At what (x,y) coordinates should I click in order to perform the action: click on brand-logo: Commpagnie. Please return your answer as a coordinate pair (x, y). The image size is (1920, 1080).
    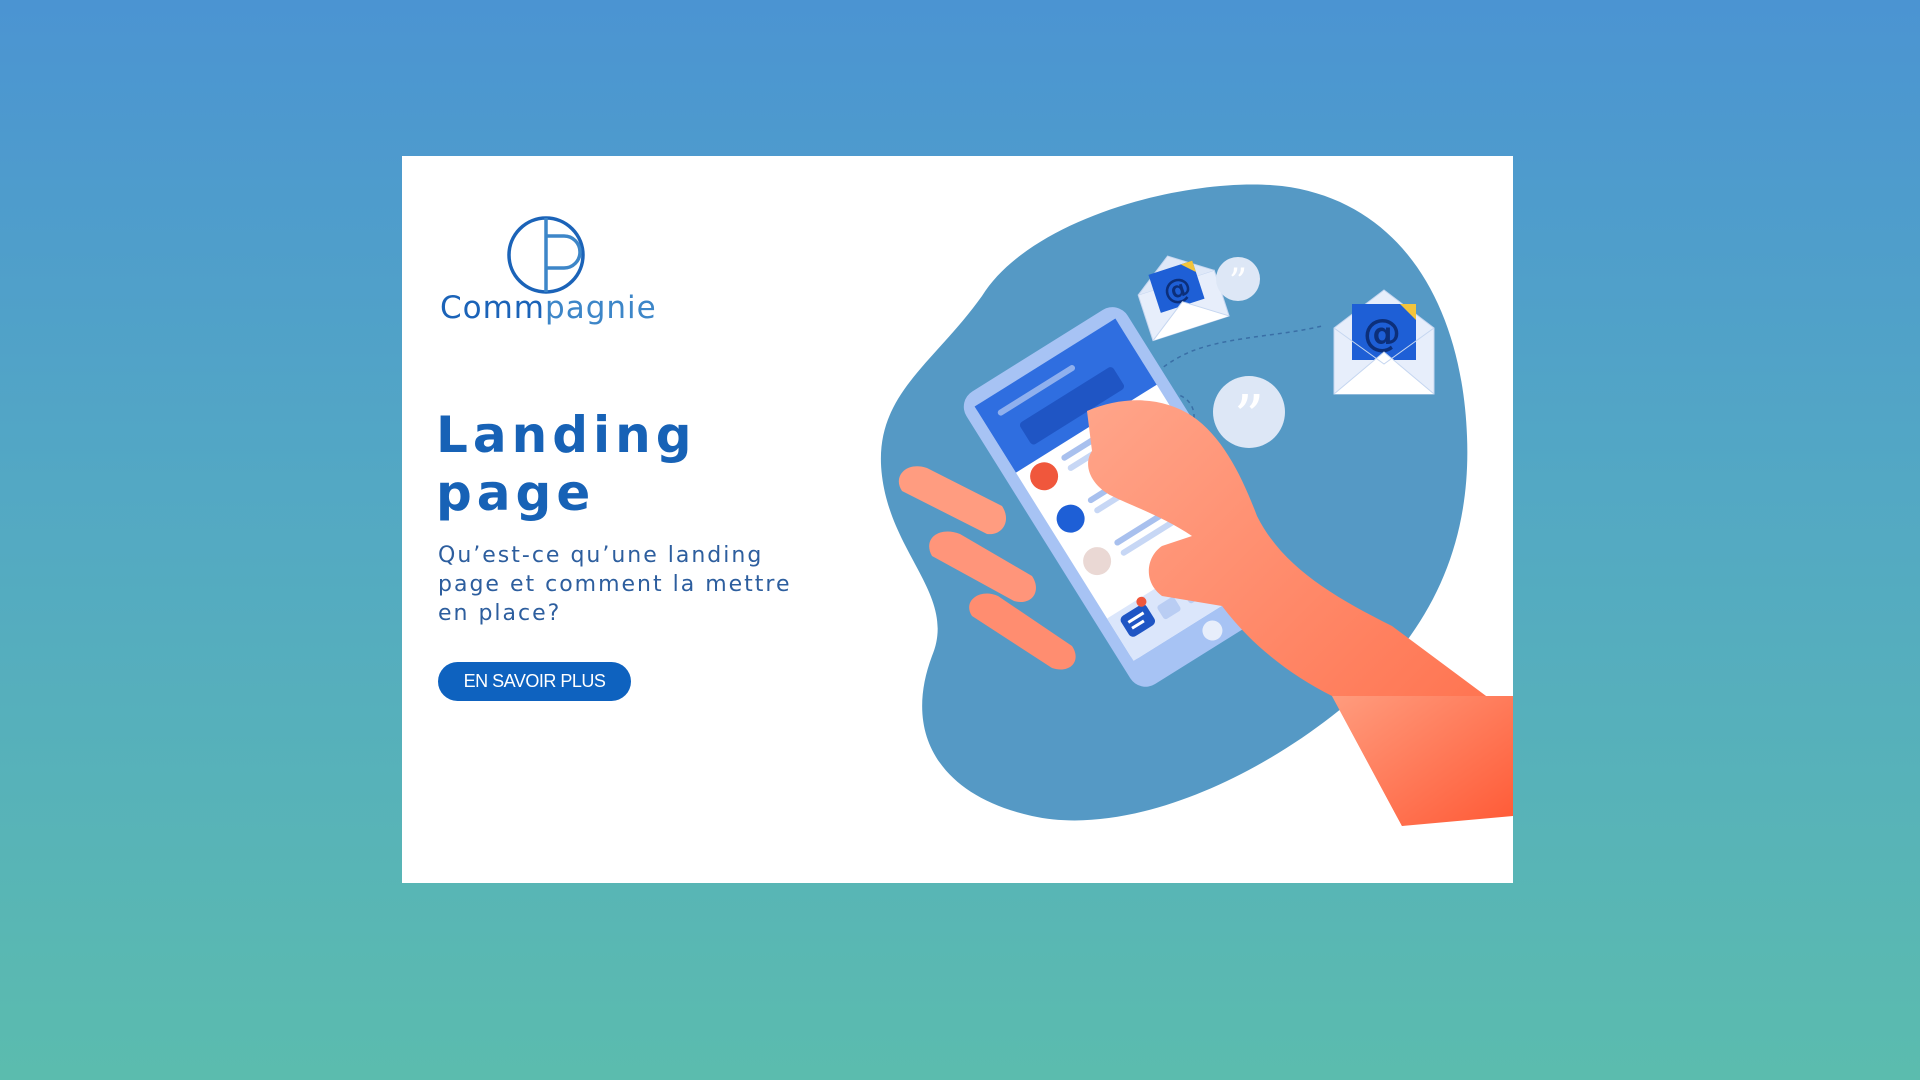
    Looking at the image, I should click on (558, 272).